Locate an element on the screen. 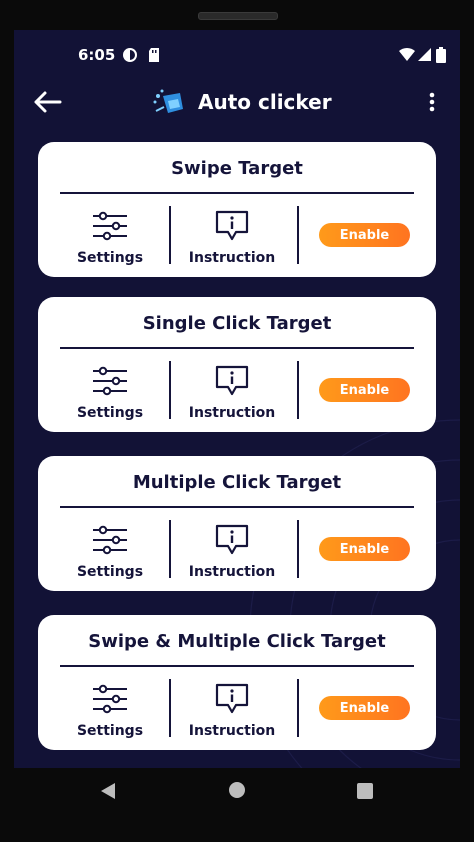 Image resolution: width=474 pixels, height=842 pixels. battery-icon is located at coordinates (441, 55).